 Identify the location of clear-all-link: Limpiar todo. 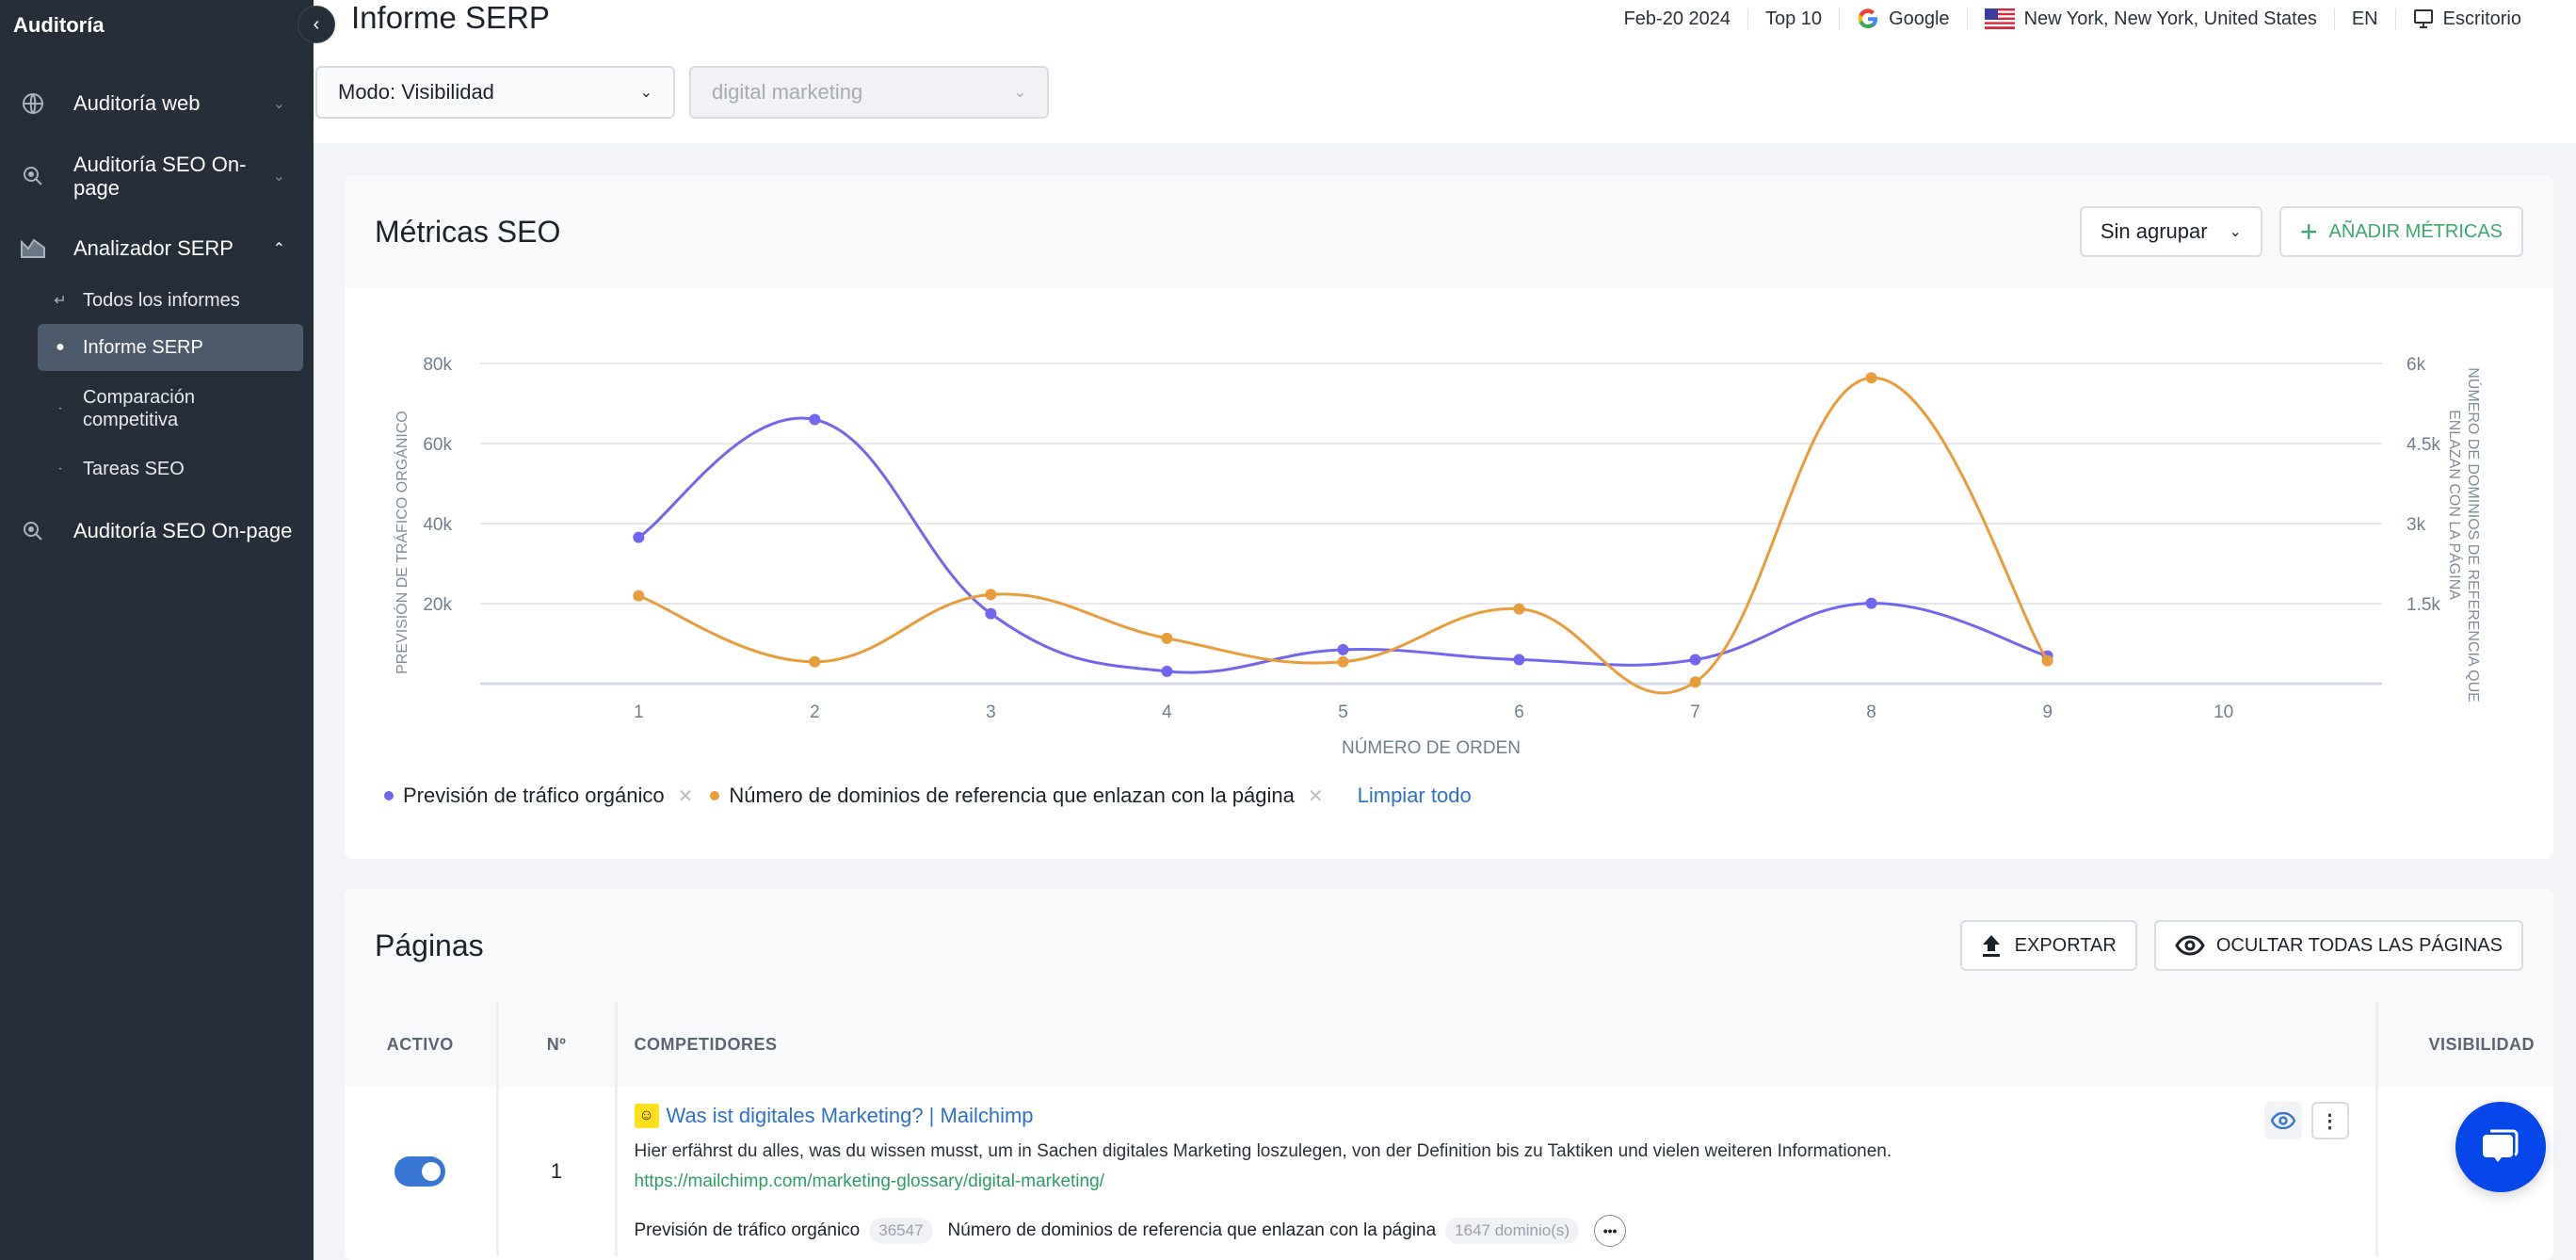
(1415, 795).